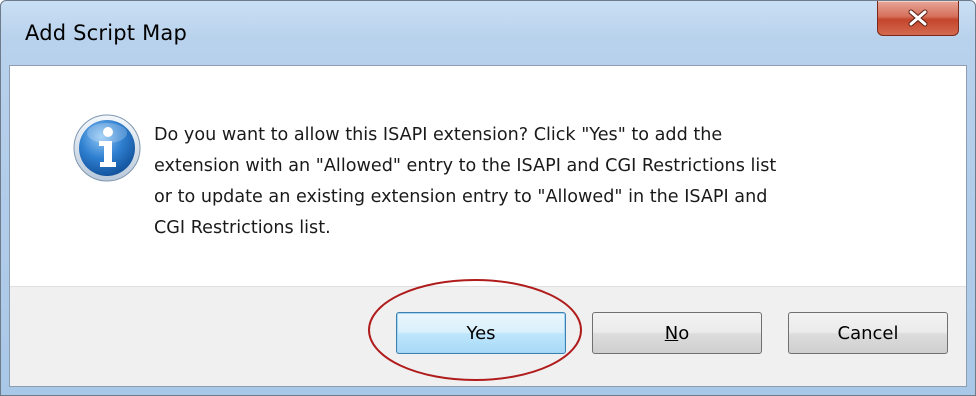 Image resolution: width=976 pixels, height=396 pixels. I want to click on close-icon, so click(918, 18).